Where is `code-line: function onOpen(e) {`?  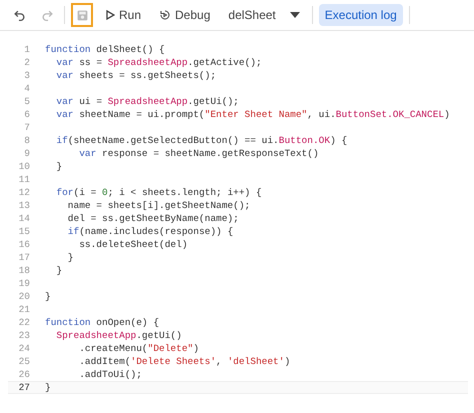 code-line: function onOpen(e) { is located at coordinates (102, 322).